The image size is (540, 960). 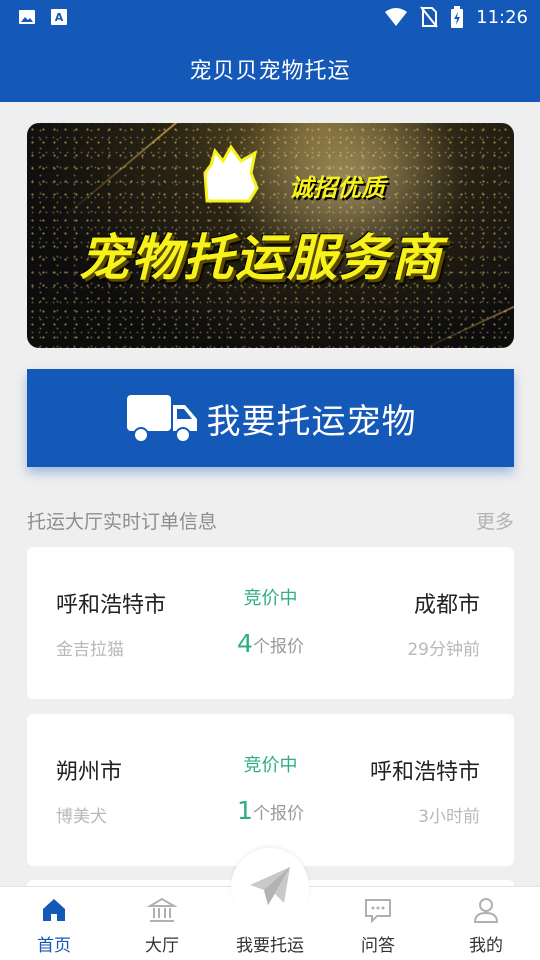 I want to click on section-title: 托运大厅实时订单信息, so click(x=122, y=521).